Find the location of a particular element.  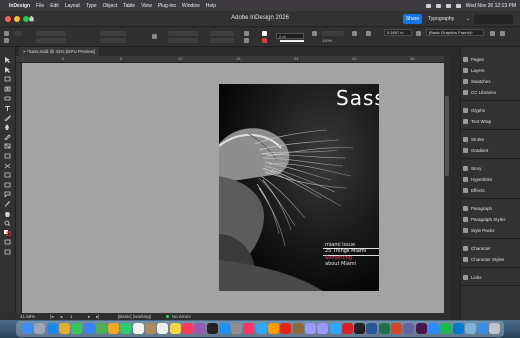

constrain-proportions-icon is located at coordinates (154, 36).